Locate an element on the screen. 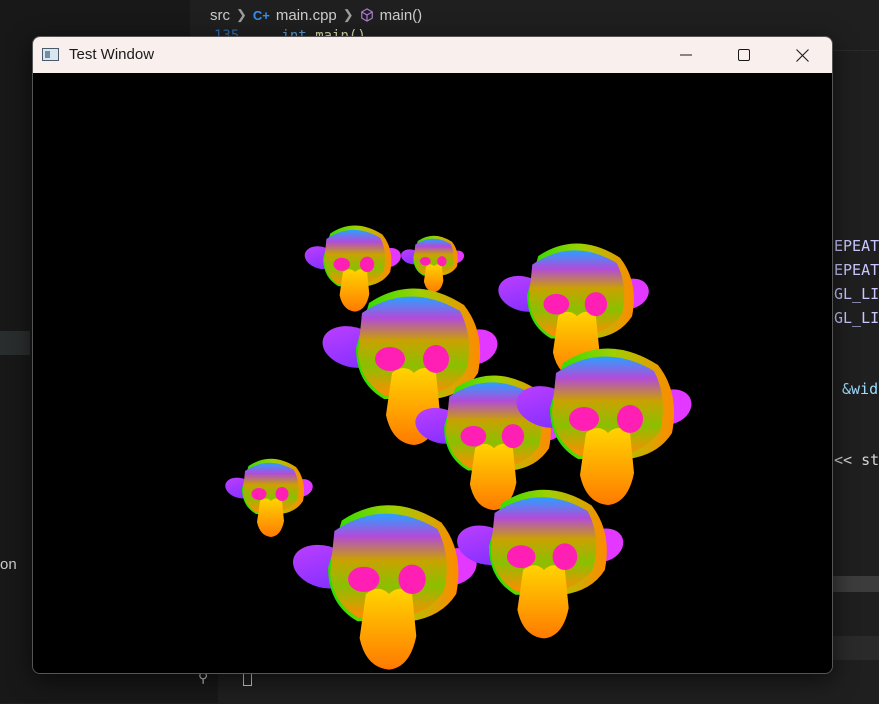 The width and height of the screenshot is (879, 704). cpp-file-icon: C+ is located at coordinates (261, 15).